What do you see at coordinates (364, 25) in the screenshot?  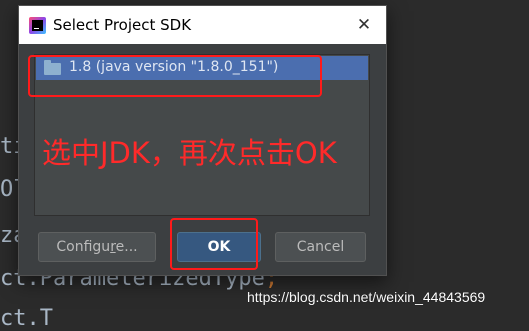 I see `close-icon: ✕` at bounding box center [364, 25].